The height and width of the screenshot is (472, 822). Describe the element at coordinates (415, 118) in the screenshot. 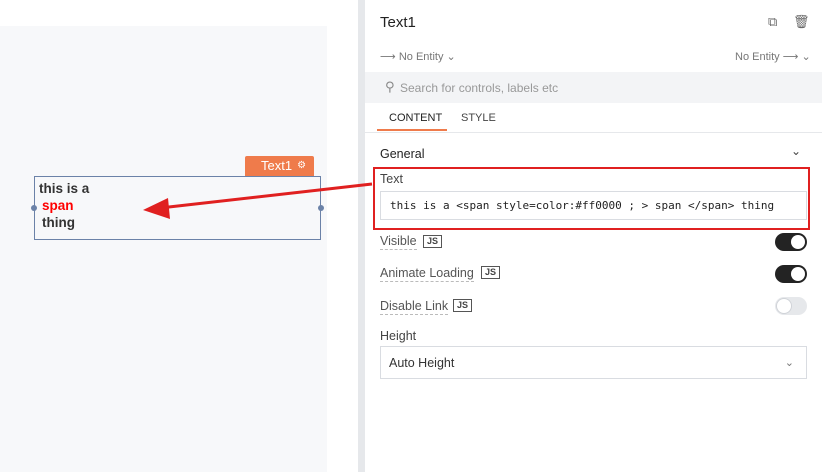

I see `tab-content: CONTENT` at that location.